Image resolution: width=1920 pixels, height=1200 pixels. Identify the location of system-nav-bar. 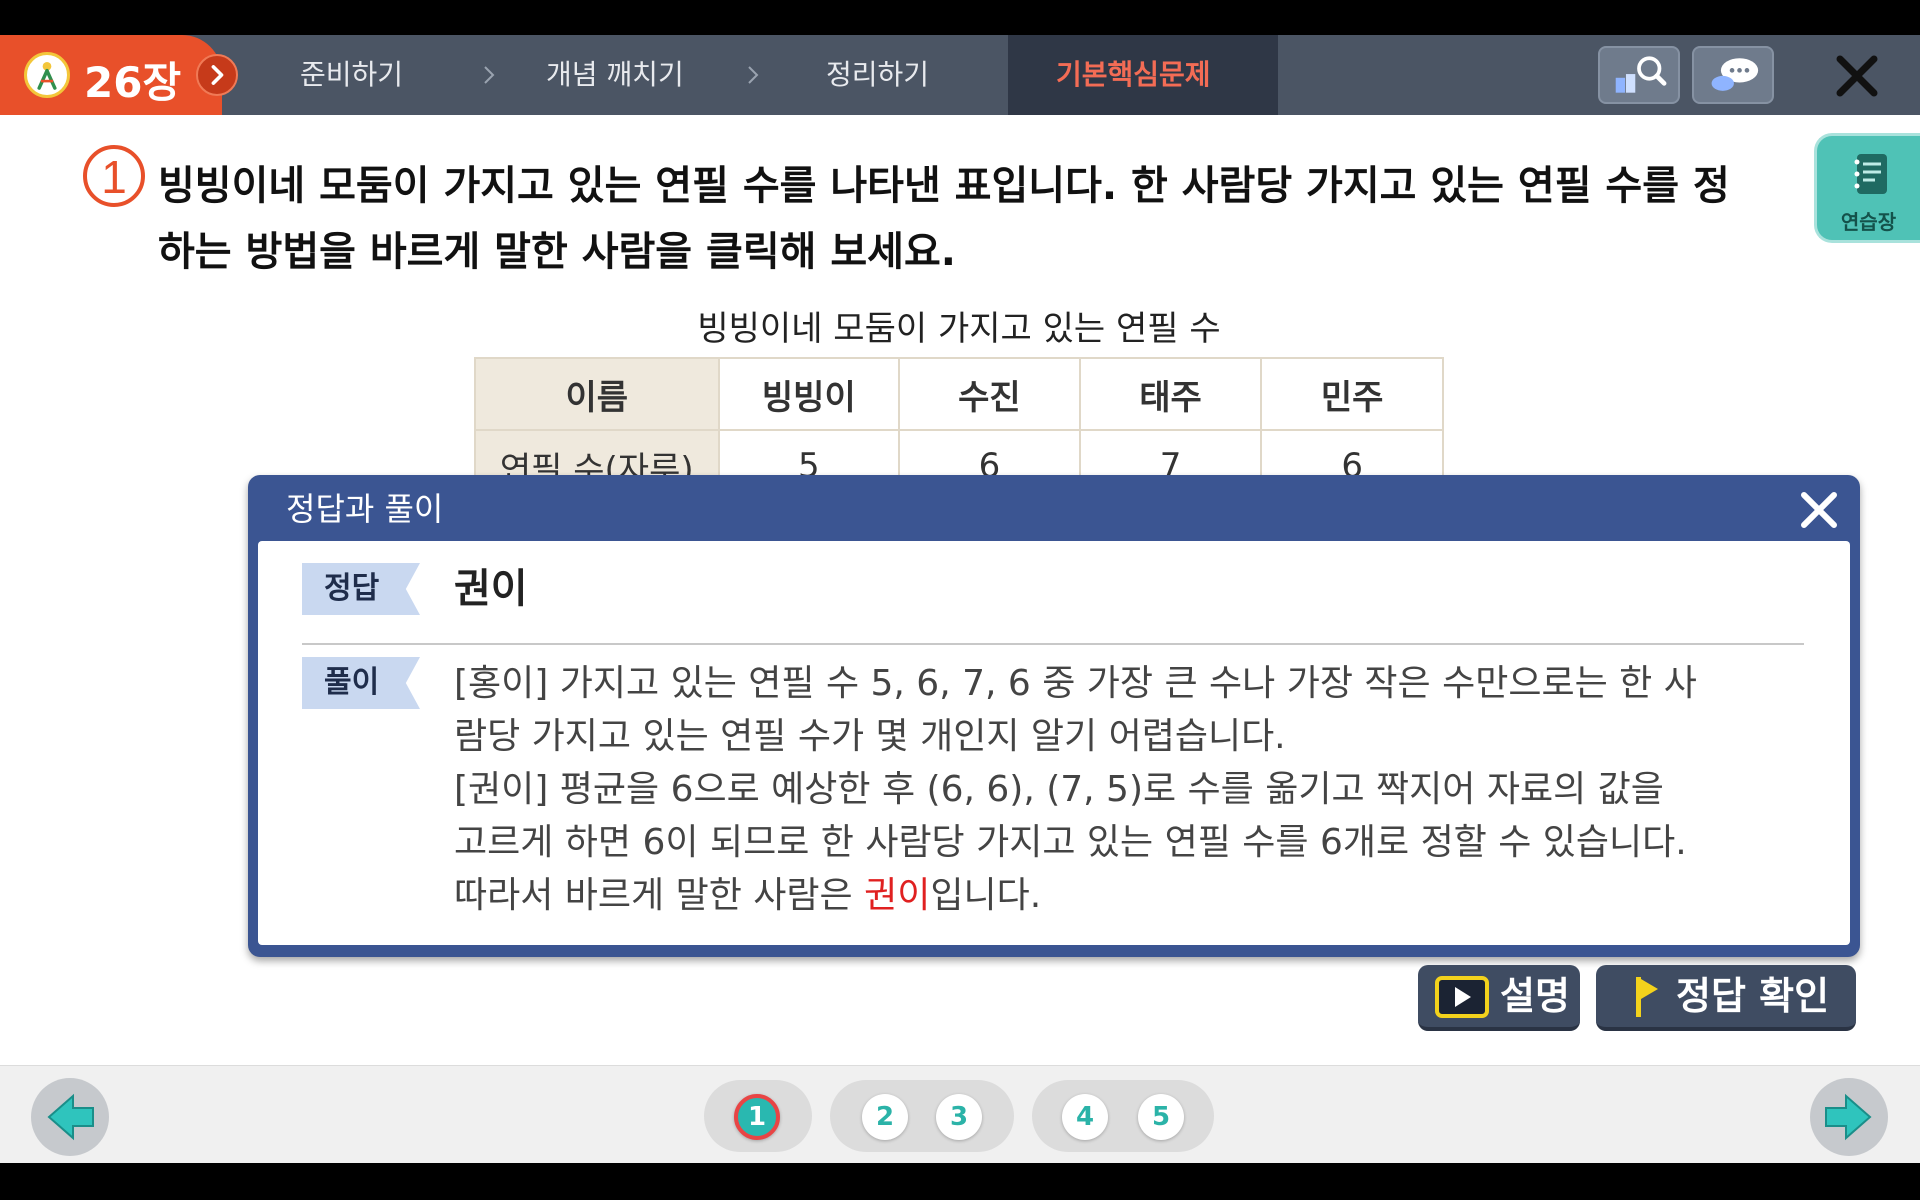
(960, 1181).